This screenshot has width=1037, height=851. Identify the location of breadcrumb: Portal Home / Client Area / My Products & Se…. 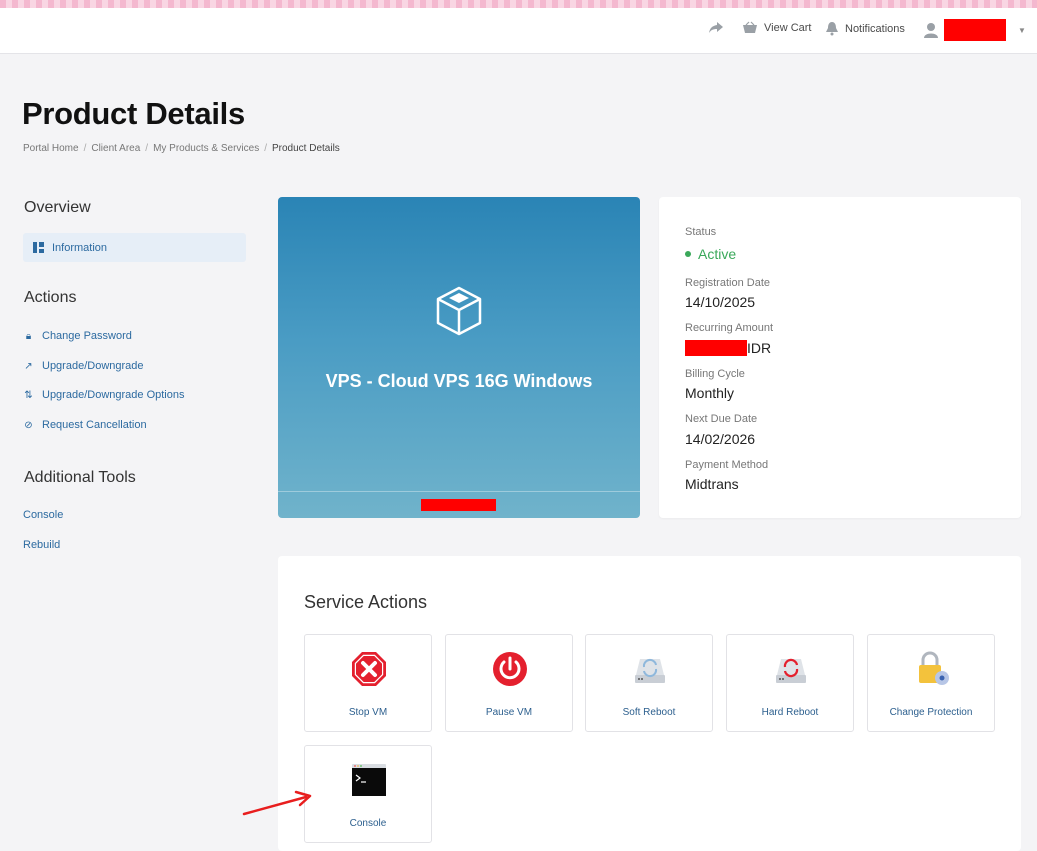
(181, 148).